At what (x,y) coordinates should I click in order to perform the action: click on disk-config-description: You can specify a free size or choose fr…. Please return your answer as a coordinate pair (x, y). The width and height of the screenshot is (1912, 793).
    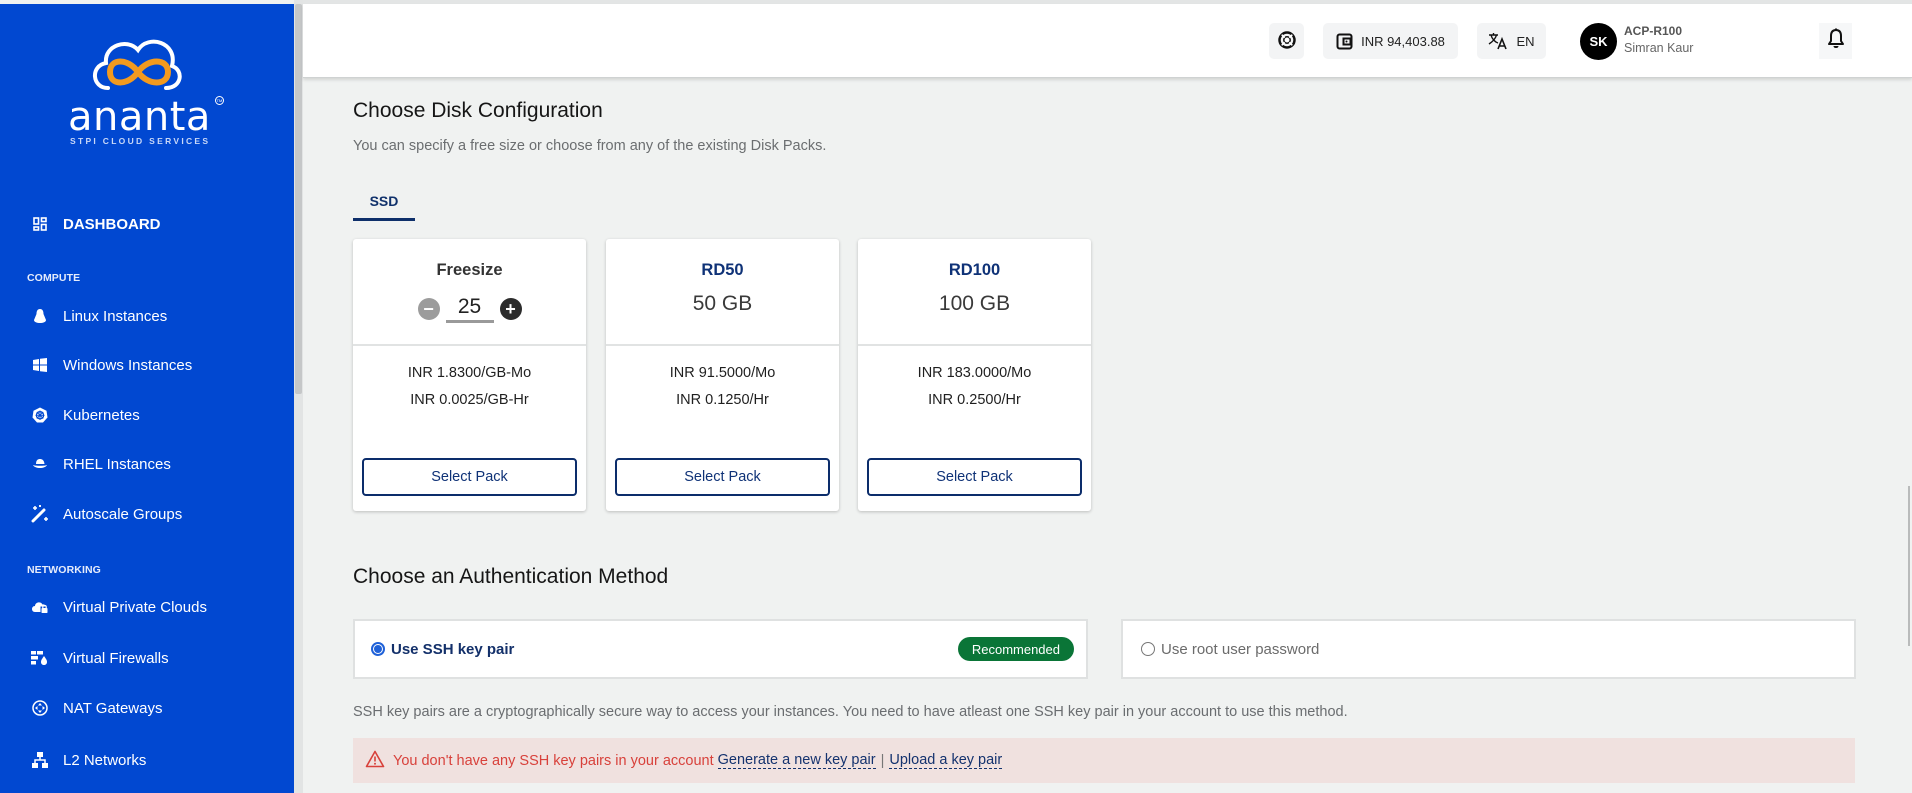
    Looking at the image, I should click on (590, 146).